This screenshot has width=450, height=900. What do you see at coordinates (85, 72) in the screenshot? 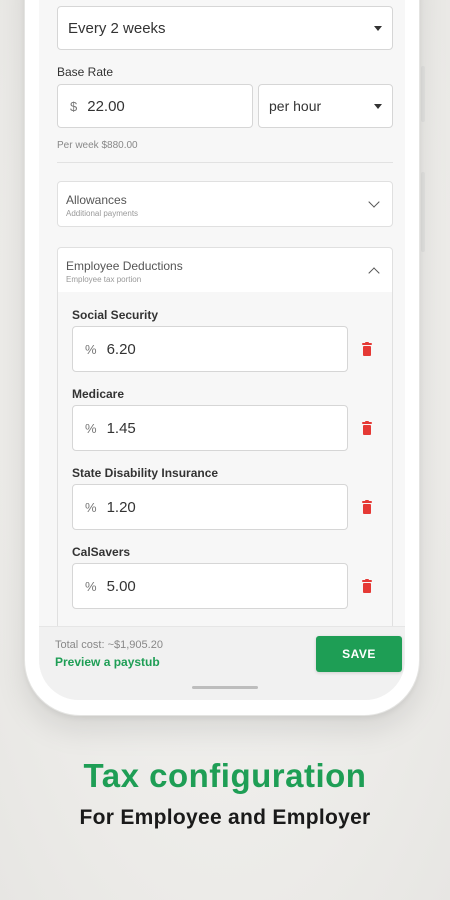
I see `base-rate-label: Base Rate` at bounding box center [85, 72].